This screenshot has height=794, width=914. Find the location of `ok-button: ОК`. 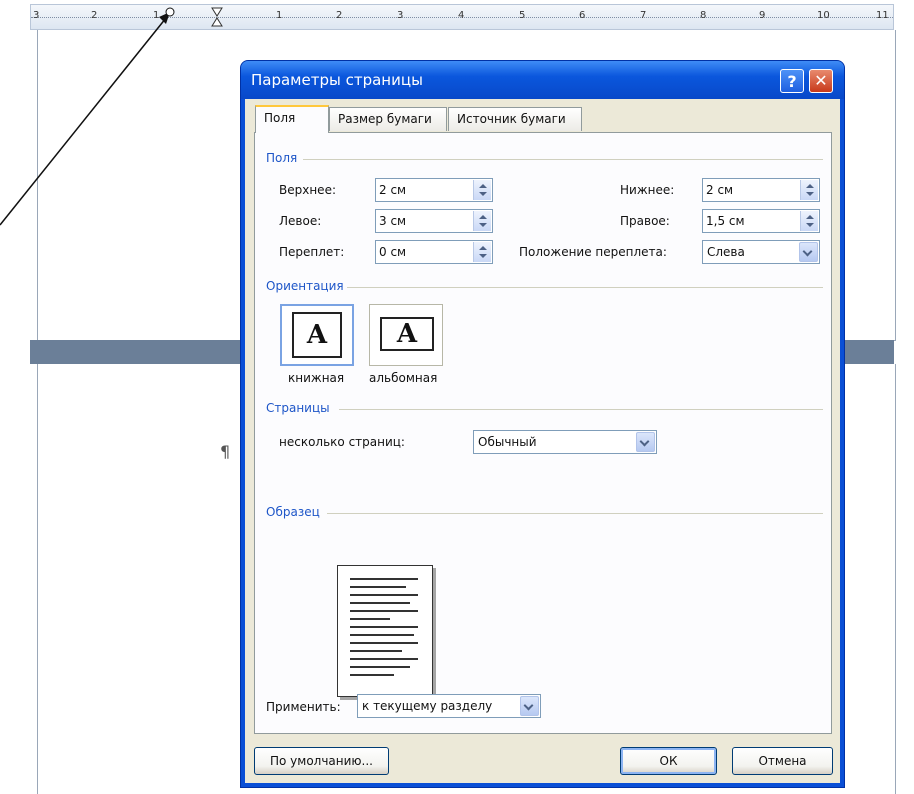

ok-button: ОК is located at coordinates (668, 761).